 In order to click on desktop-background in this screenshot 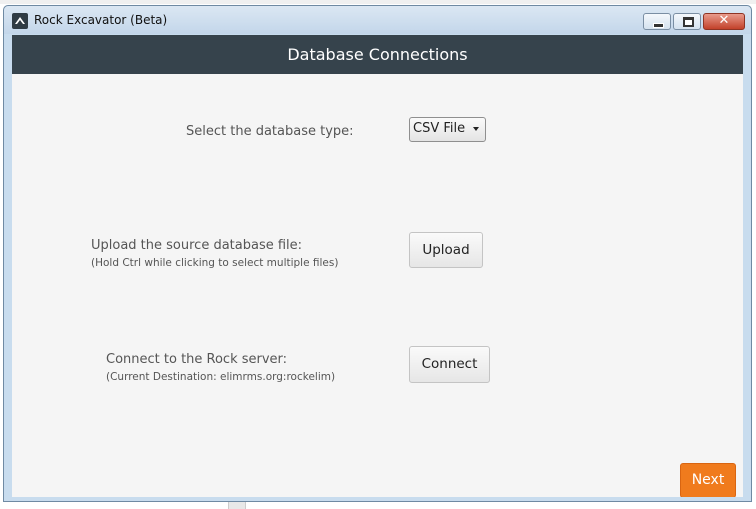, I will do `click(378, 2)`.